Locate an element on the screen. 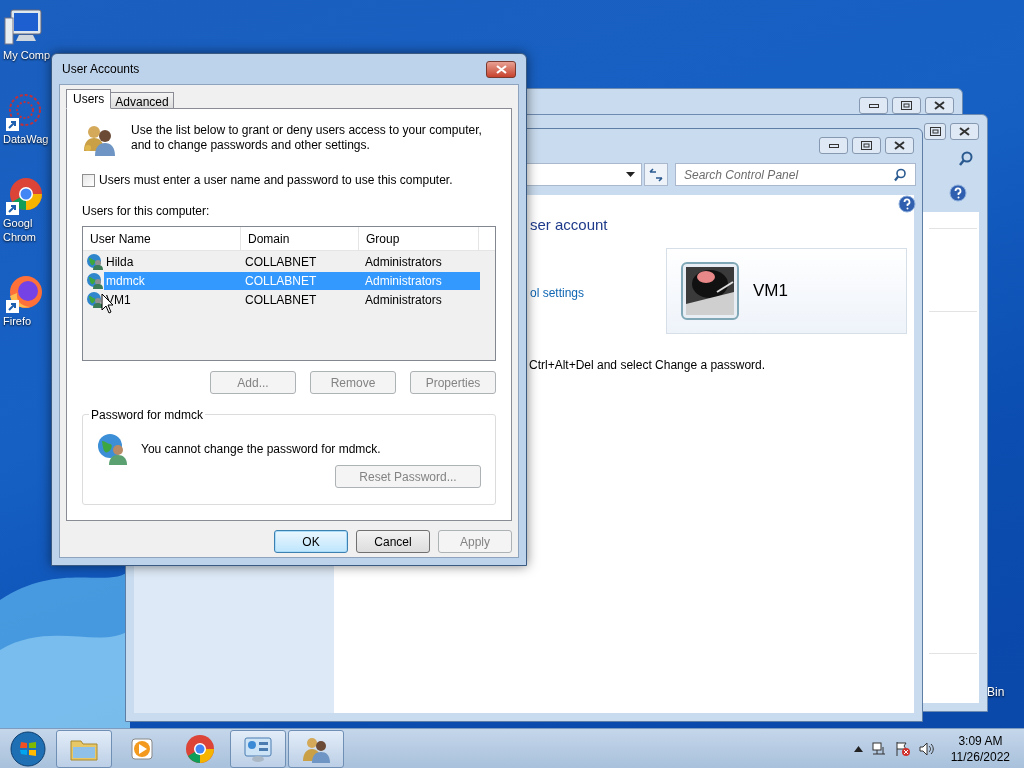 The width and height of the screenshot is (1024, 768). settings-link: ol settings is located at coordinates (557, 293).